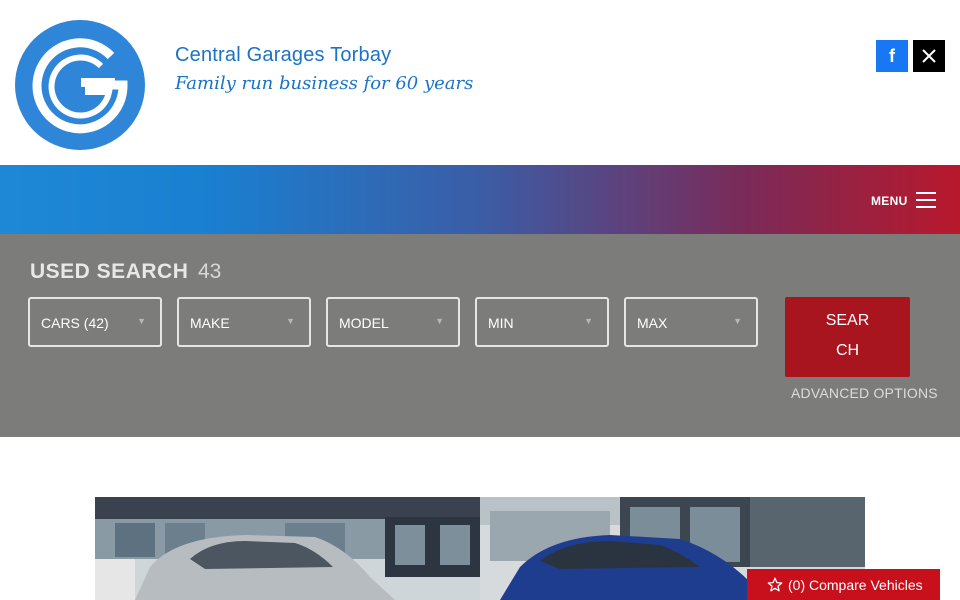 The height and width of the screenshot is (600, 960). What do you see at coordinates (501, 323) in the screenshot?
I see `select-label: MIN` at bounding box center [501, 323].